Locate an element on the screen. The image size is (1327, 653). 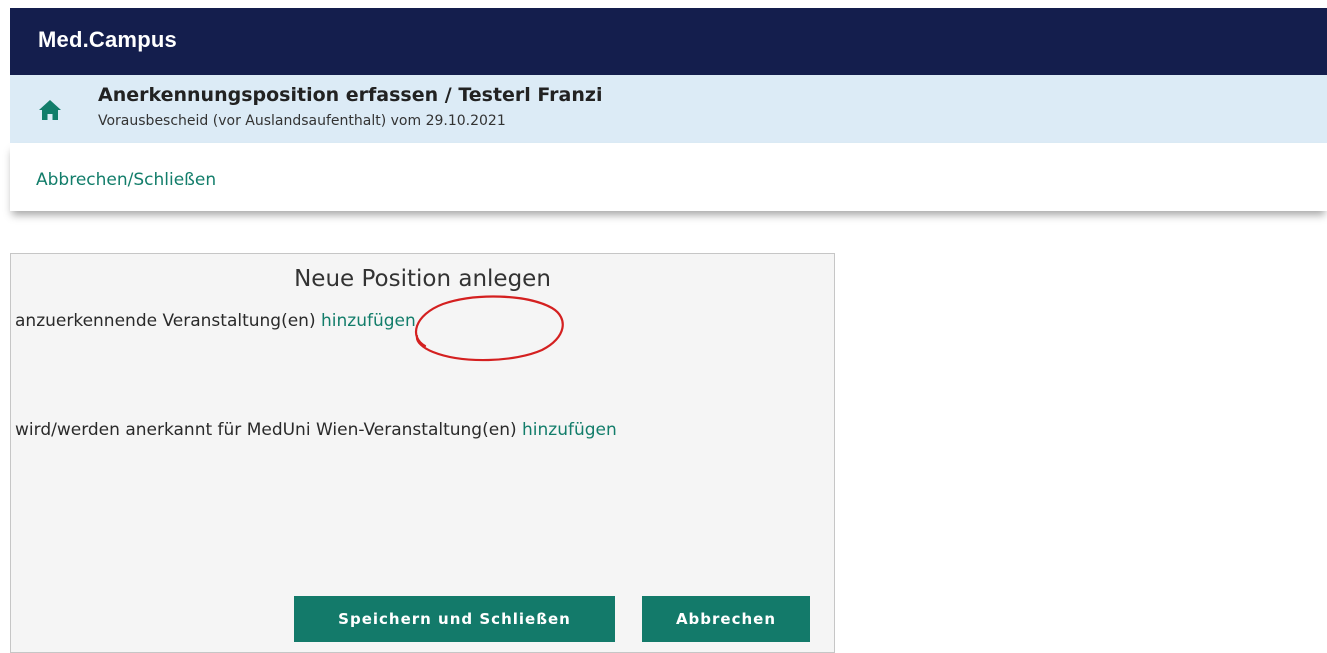
annotation-ellipse is located at coordinates (489, 328).